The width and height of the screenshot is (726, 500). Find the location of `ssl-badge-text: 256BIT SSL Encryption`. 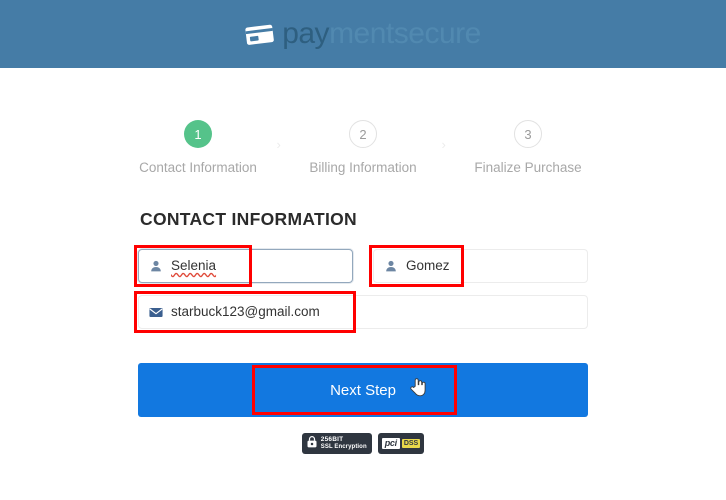

ssl-badge-text: 256BIT SSL Encryption is located at coordinates (343, 442).